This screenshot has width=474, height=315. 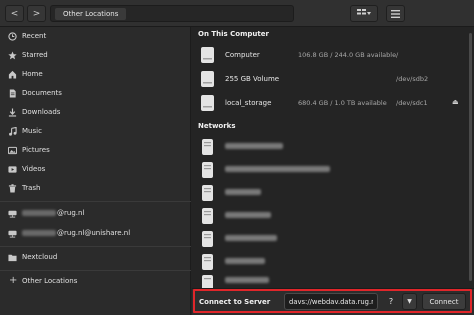 I want to click on connect-button-label: Connect, so click(x=444, y=301).